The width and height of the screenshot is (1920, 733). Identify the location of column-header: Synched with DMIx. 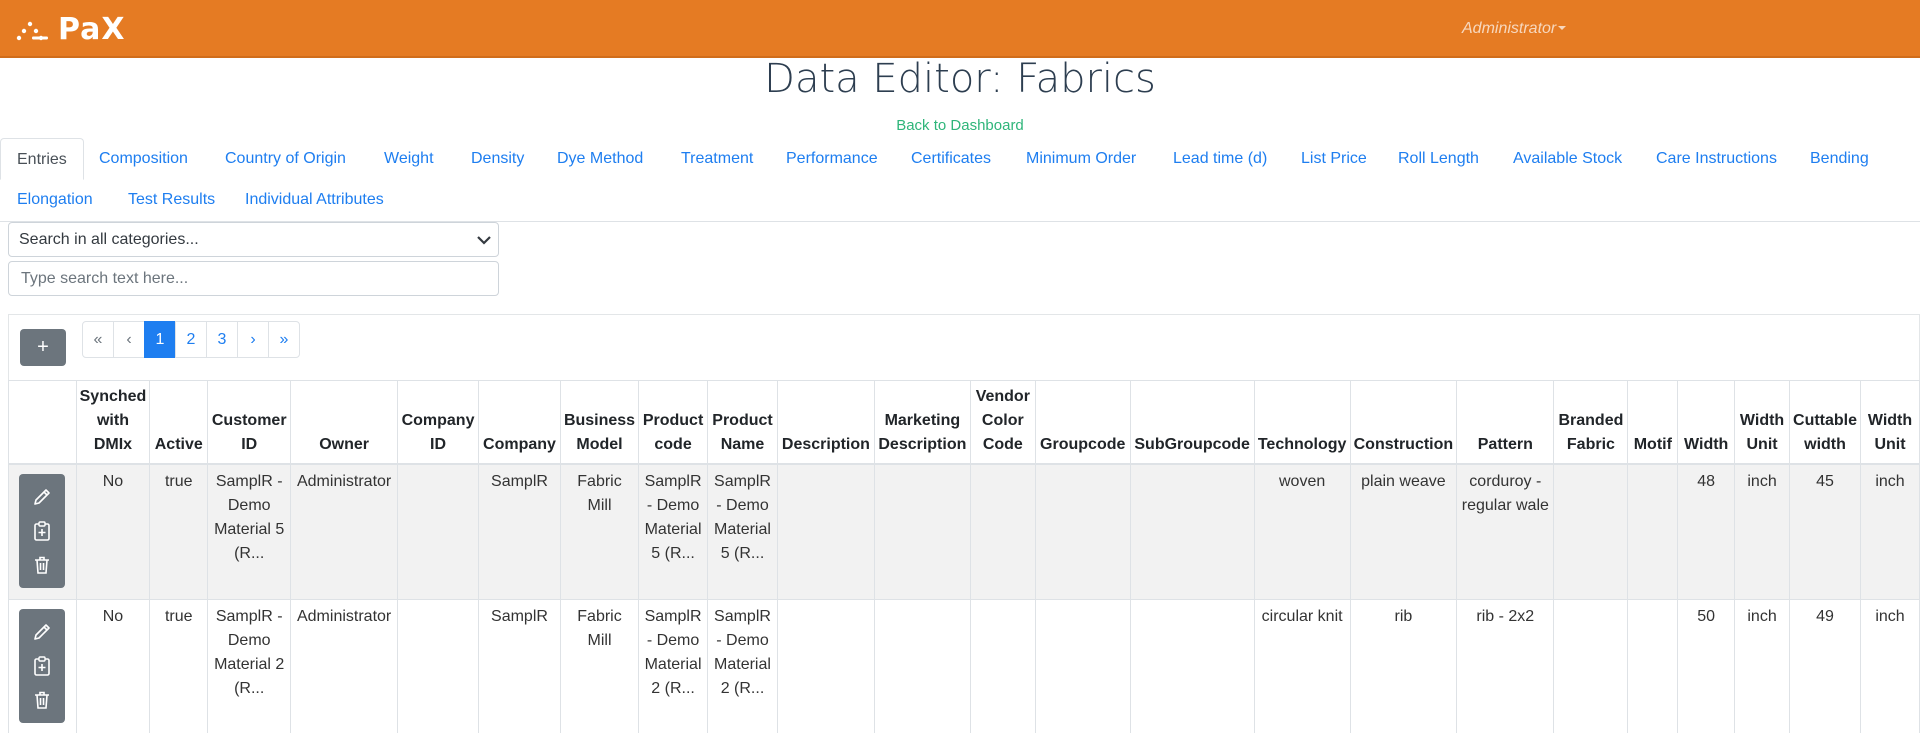
(113, 422).